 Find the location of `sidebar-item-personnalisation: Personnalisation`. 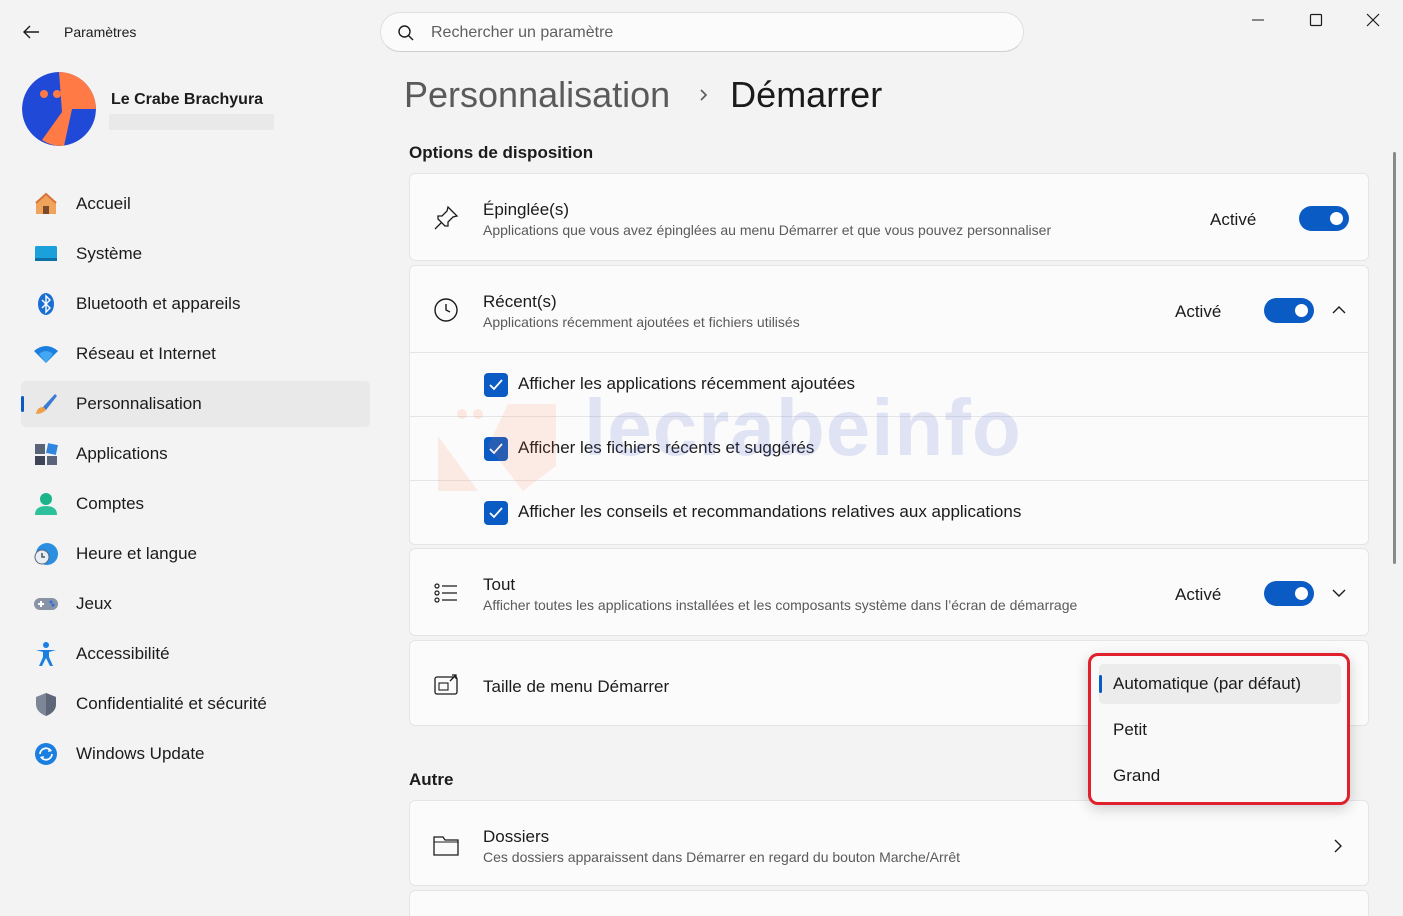

sidebar-item-personnalisation: Personnalisation is located at coordinates (195, 404).